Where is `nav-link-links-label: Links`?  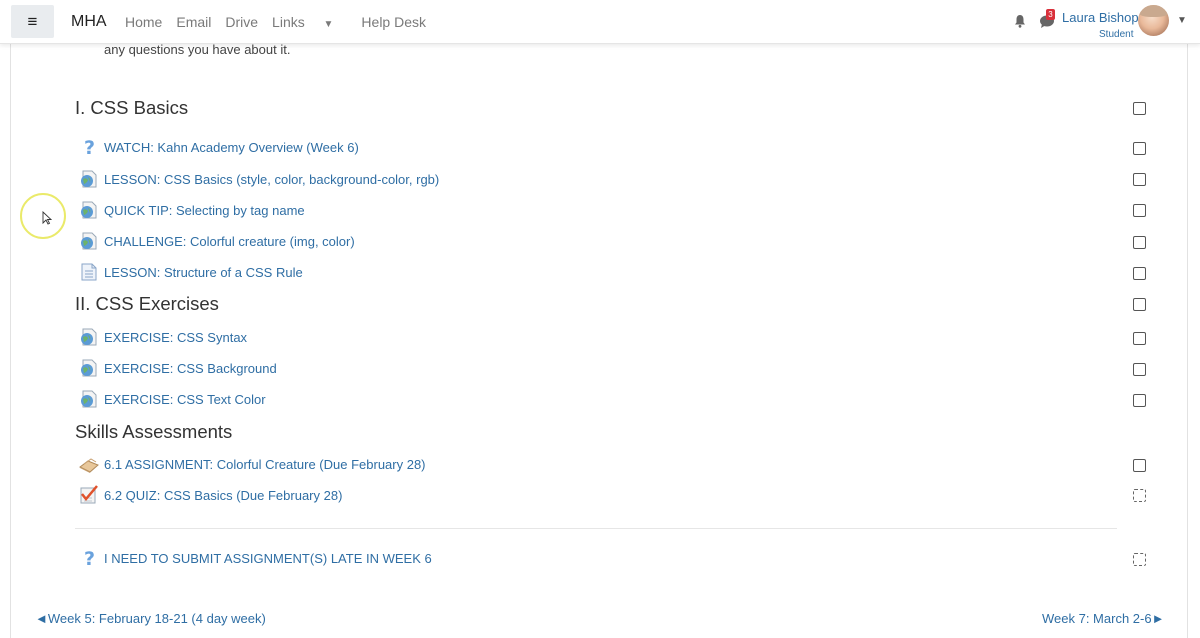
nav-link-links-label: Links is located at coordinates (288, 22).